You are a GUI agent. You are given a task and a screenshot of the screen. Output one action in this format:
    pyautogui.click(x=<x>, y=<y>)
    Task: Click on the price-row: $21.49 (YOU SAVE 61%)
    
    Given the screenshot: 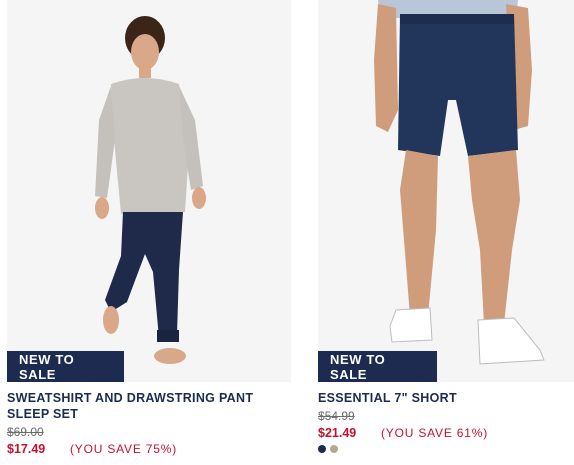 What is the action you would take?
    pyautogui.click(x=446, y=433)
    